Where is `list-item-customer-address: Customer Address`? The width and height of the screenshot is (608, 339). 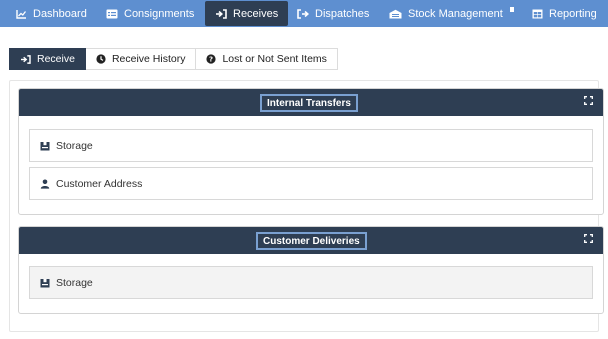
list-item-customer-address: Customer Address is located at coordinates (311, 183).